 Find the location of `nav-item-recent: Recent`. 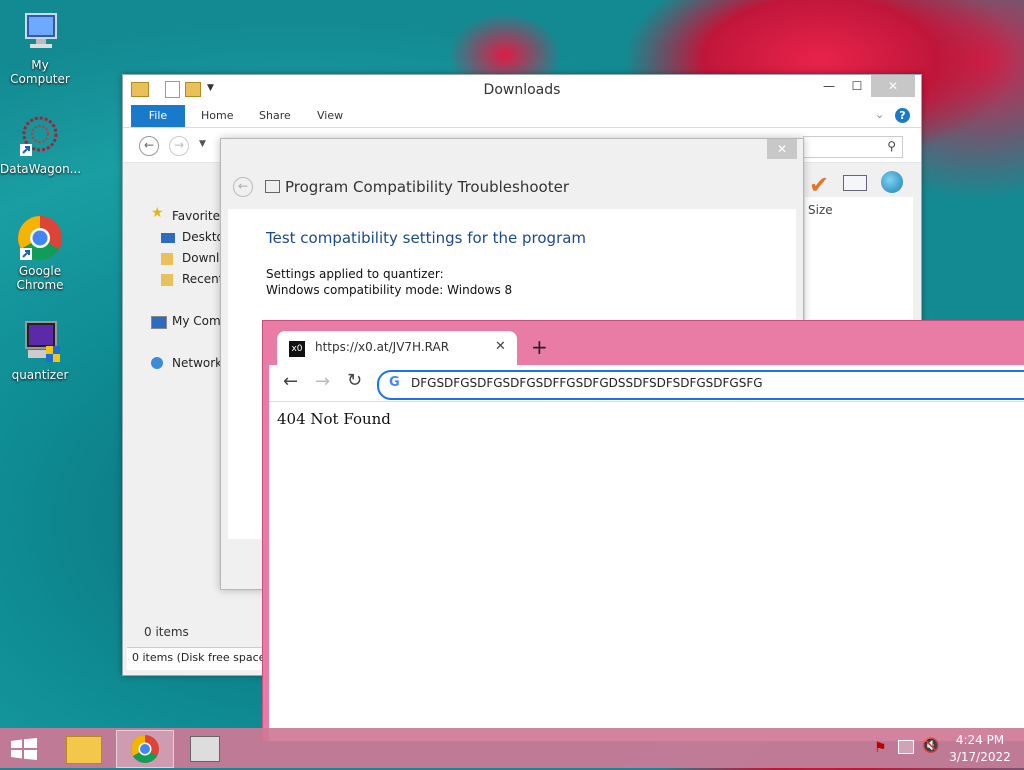

nav-item-recent: Recent is located at coordinates (202, 279).